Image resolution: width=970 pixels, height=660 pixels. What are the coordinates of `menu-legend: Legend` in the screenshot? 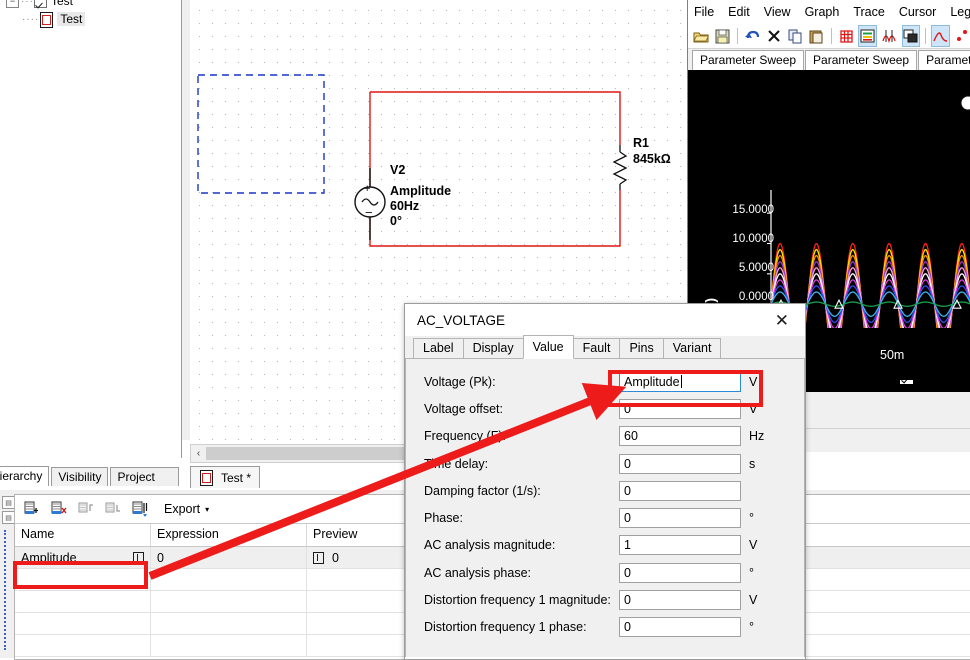 It's located at (960, 12).